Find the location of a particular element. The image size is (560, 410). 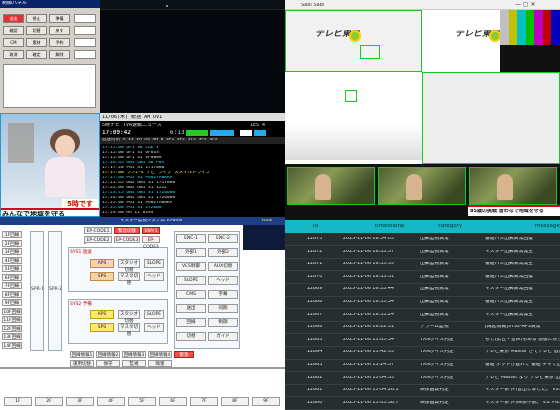

window-controls-icon: — ▢ ✕ is located at coordinates (525, 5).